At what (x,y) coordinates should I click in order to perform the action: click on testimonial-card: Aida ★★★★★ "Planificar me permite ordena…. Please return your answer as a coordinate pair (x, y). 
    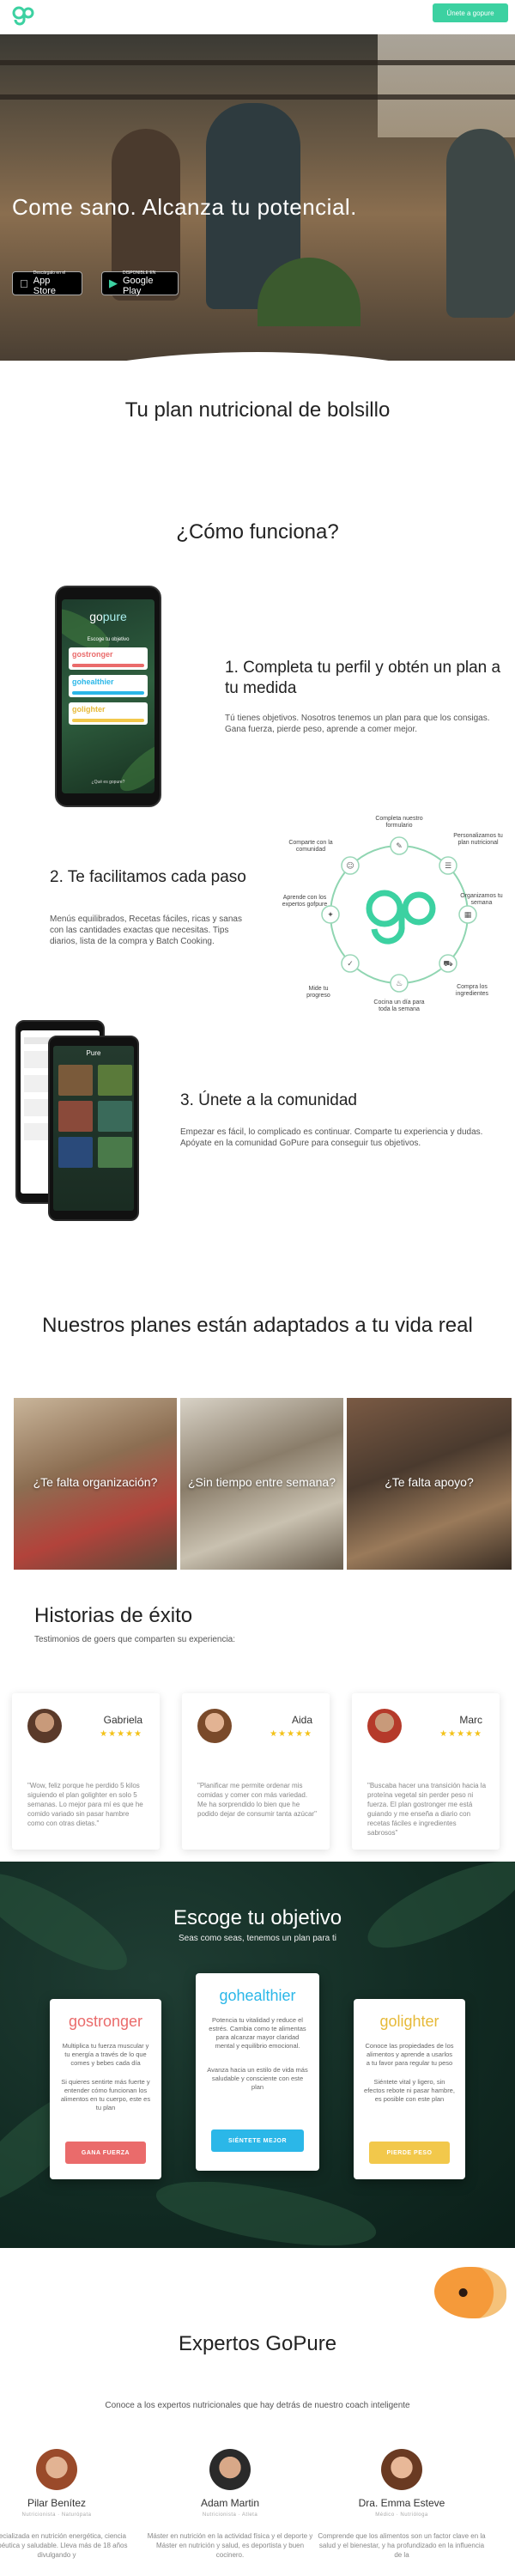
    Looking at the image, I should click on (256, 1771).